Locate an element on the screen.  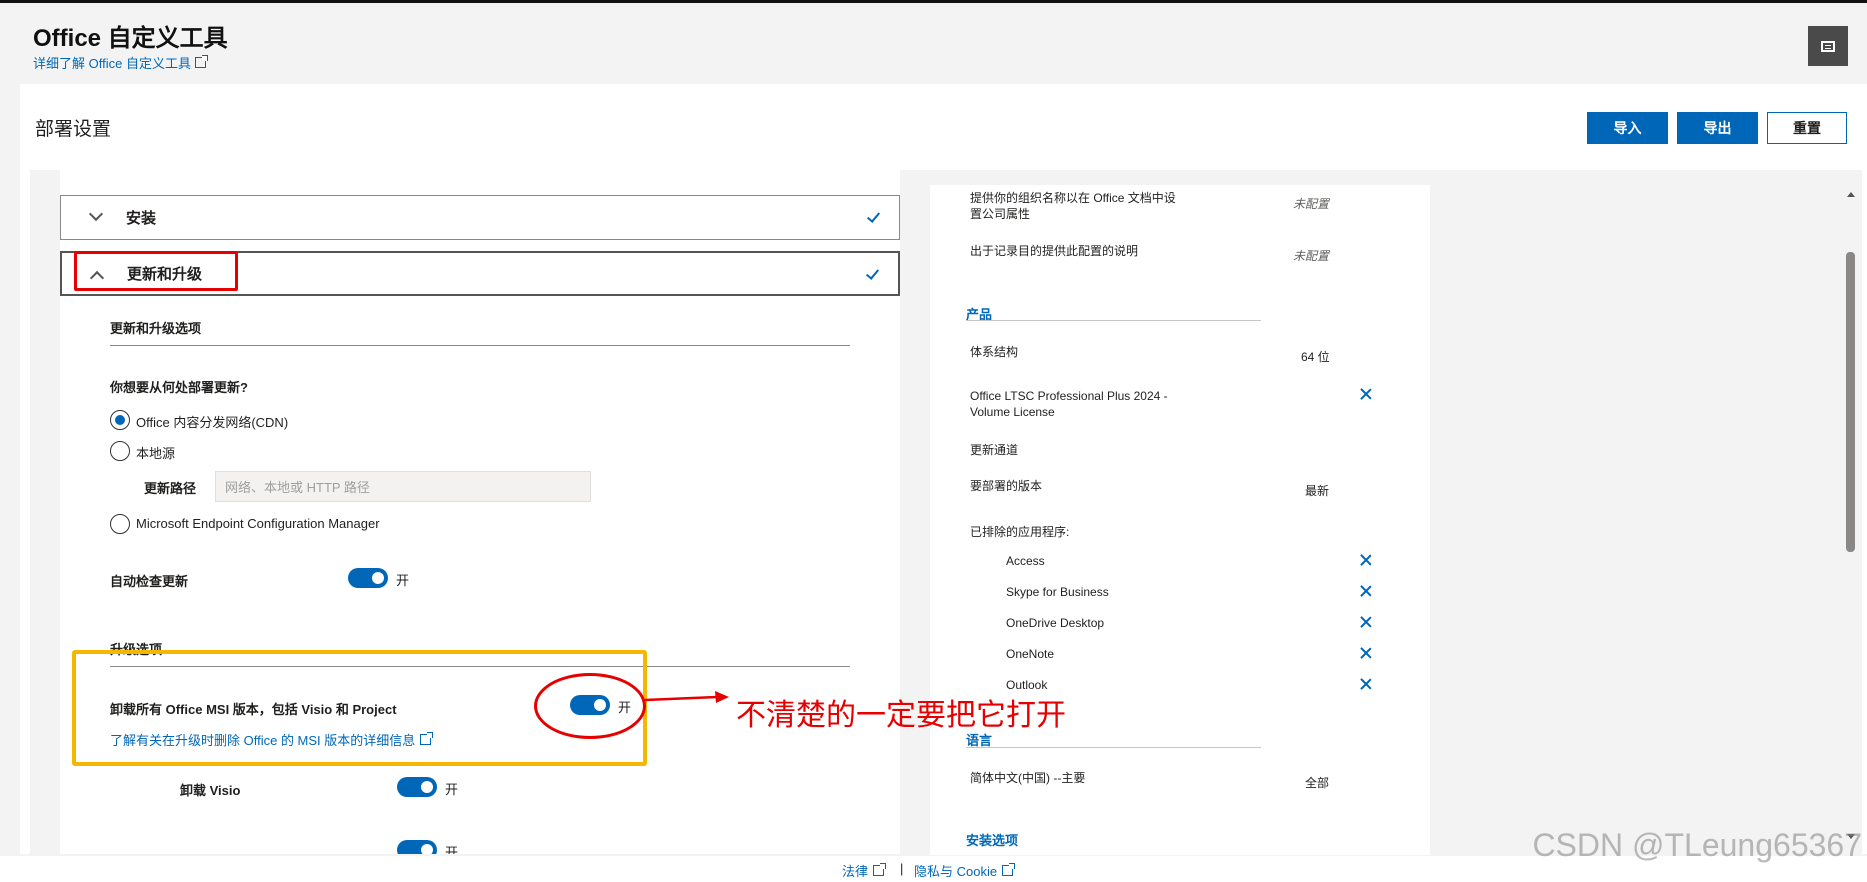
radio-cdn-label: Office 内容分发网络(CDN) is located at coordinates (212, 422).